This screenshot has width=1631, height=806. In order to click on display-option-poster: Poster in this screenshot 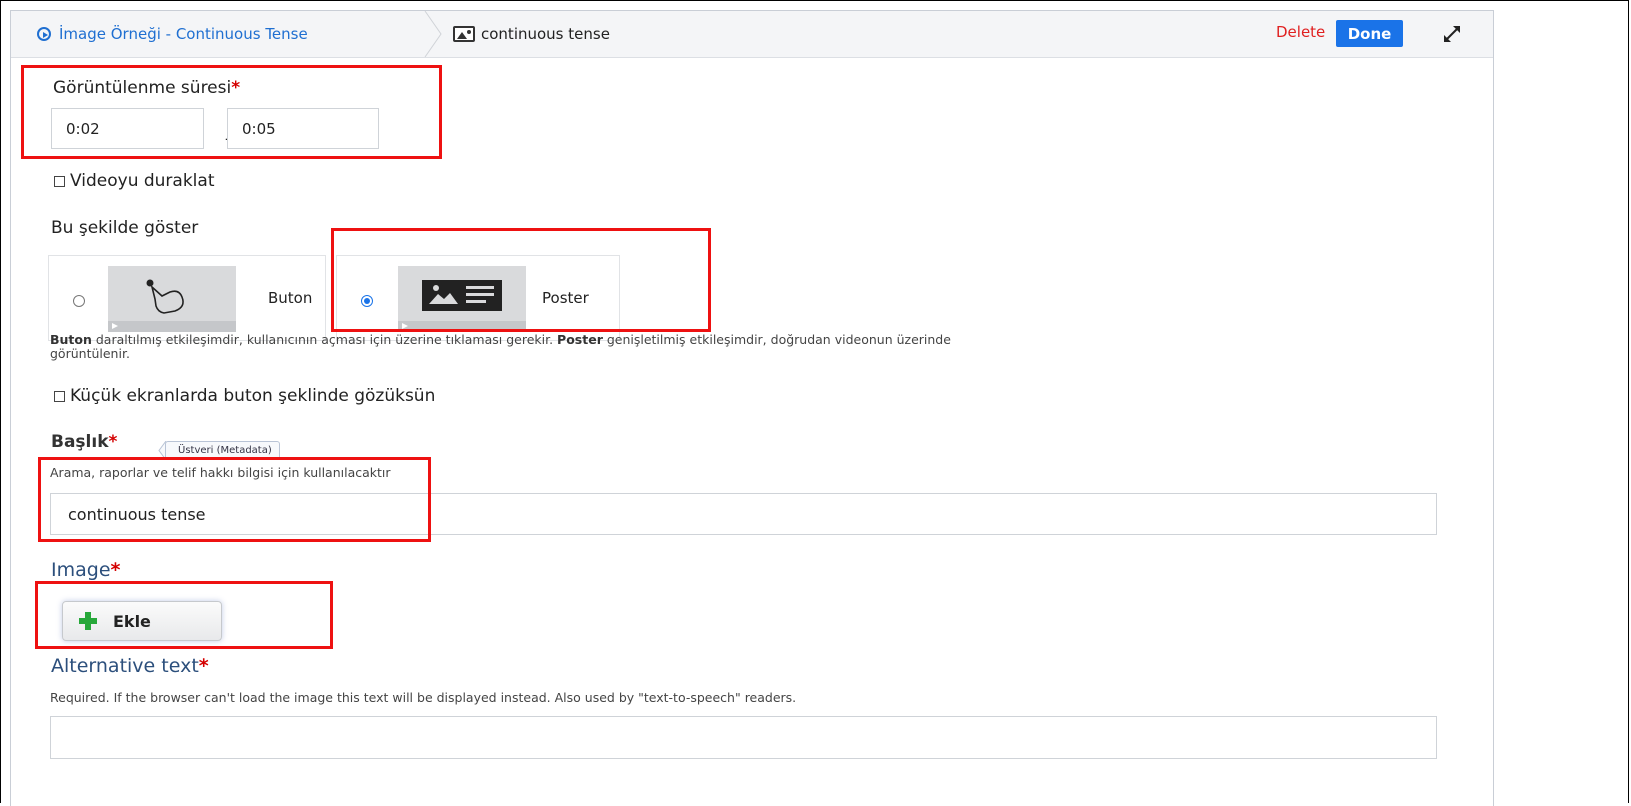, I will do `click(478, 298)`.